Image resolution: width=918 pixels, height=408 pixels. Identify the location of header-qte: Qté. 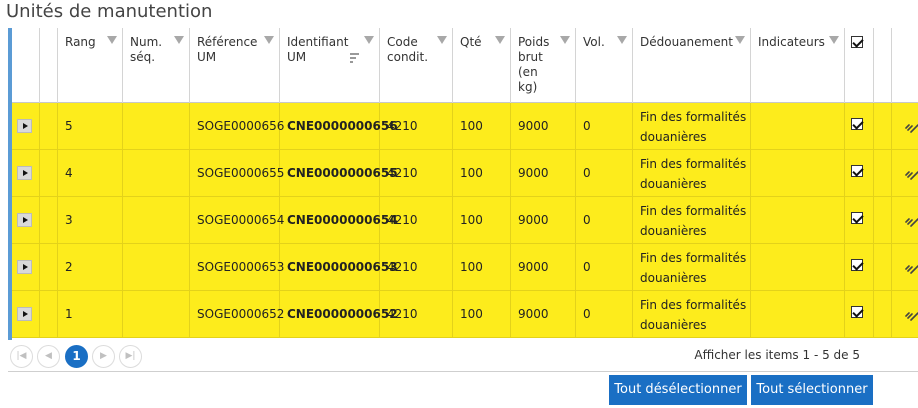
(482, 65).